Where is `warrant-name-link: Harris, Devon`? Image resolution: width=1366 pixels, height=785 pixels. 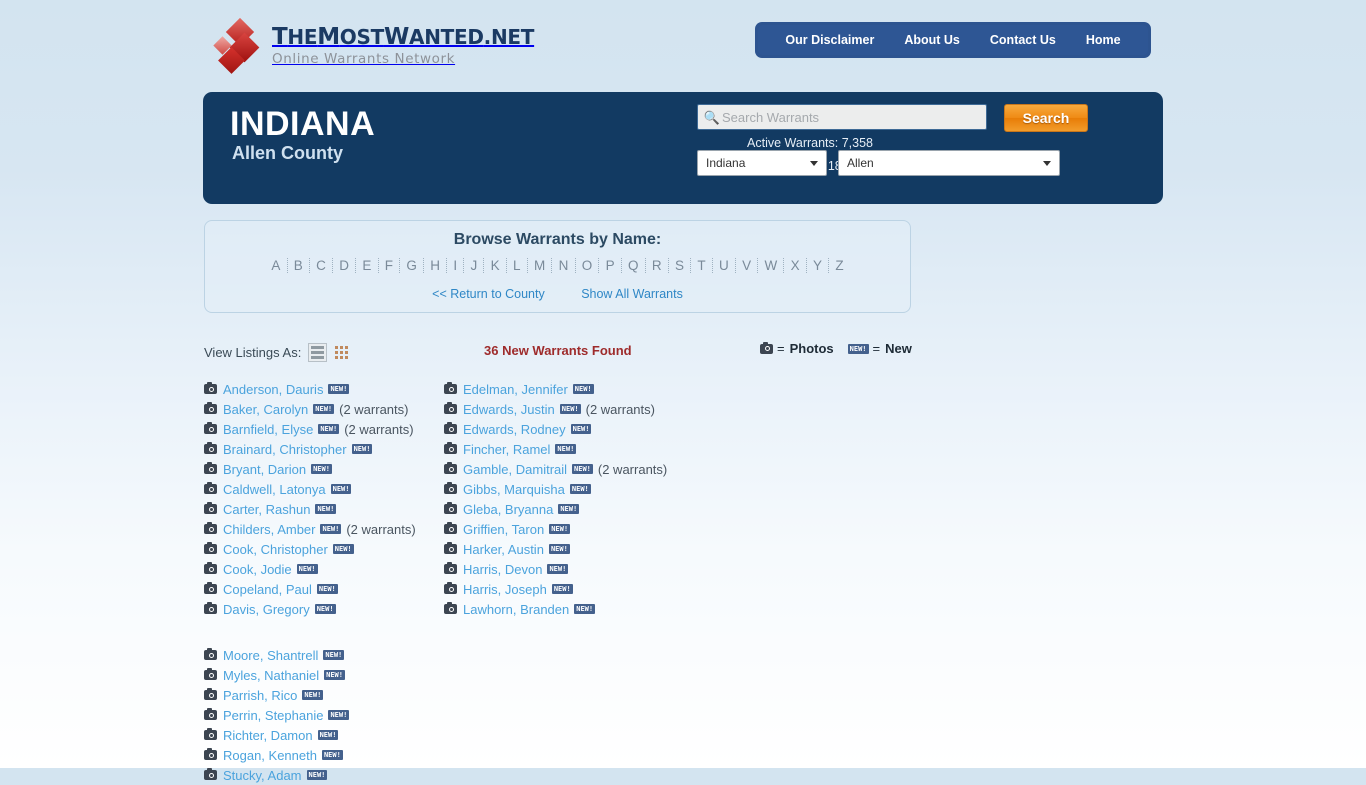
warrant-name-link: Harris, Devon is located at coordinates (502, 569).